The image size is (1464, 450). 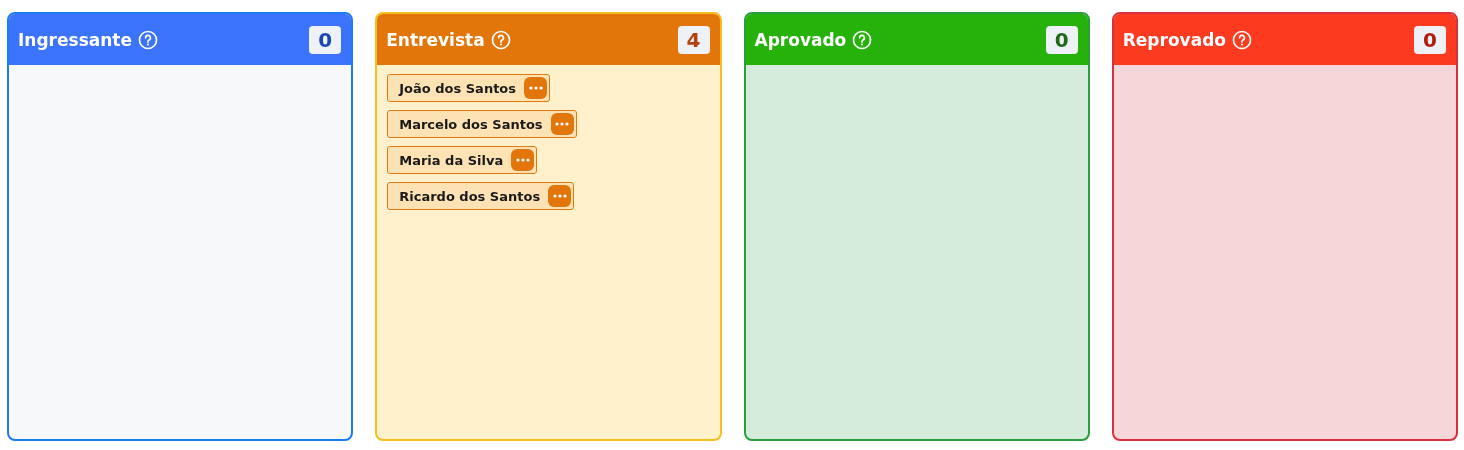 What do you see at coordinates (693, 39) in the screenshot?
I see `count-badge: 4` at bounding box center [693, 39].